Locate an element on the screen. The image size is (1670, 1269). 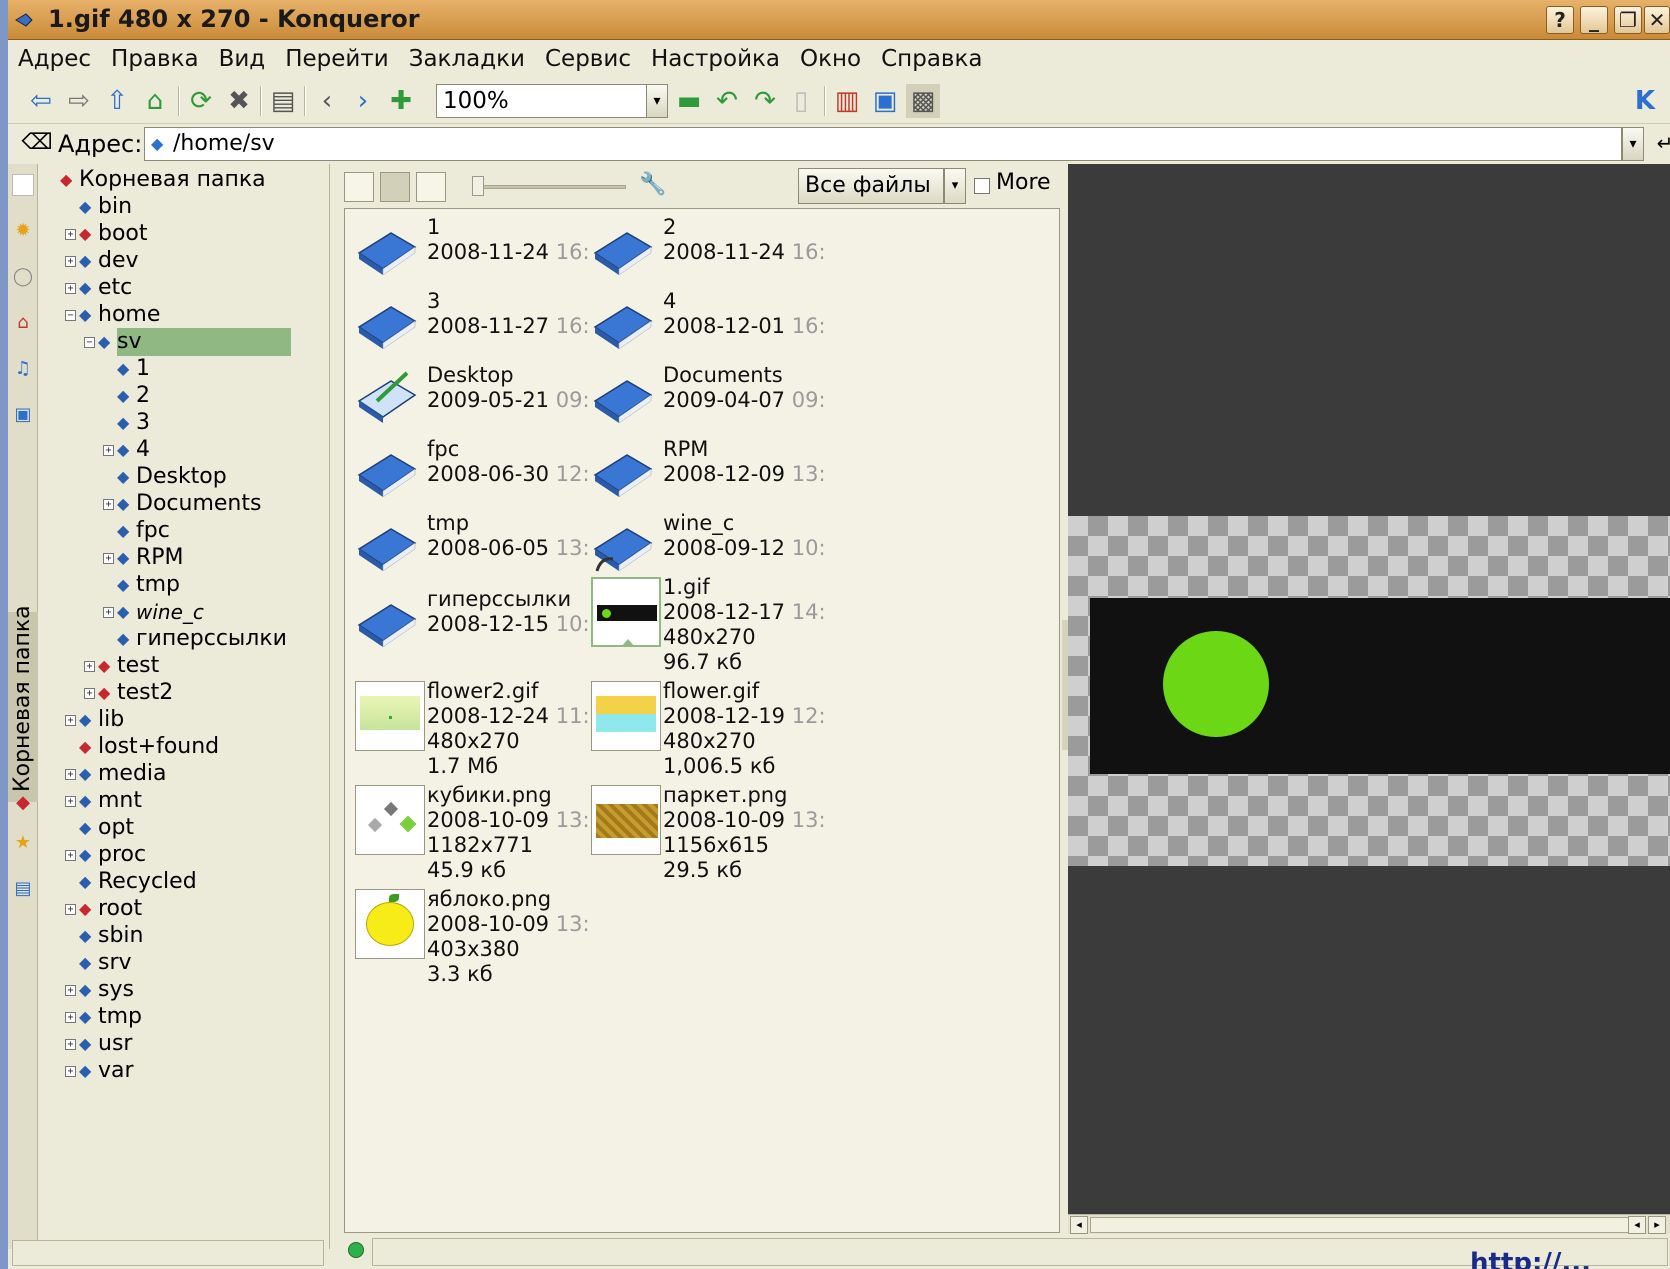
folder-item: tmp 2008-06-05 13: is located at coordinates (475, 546).